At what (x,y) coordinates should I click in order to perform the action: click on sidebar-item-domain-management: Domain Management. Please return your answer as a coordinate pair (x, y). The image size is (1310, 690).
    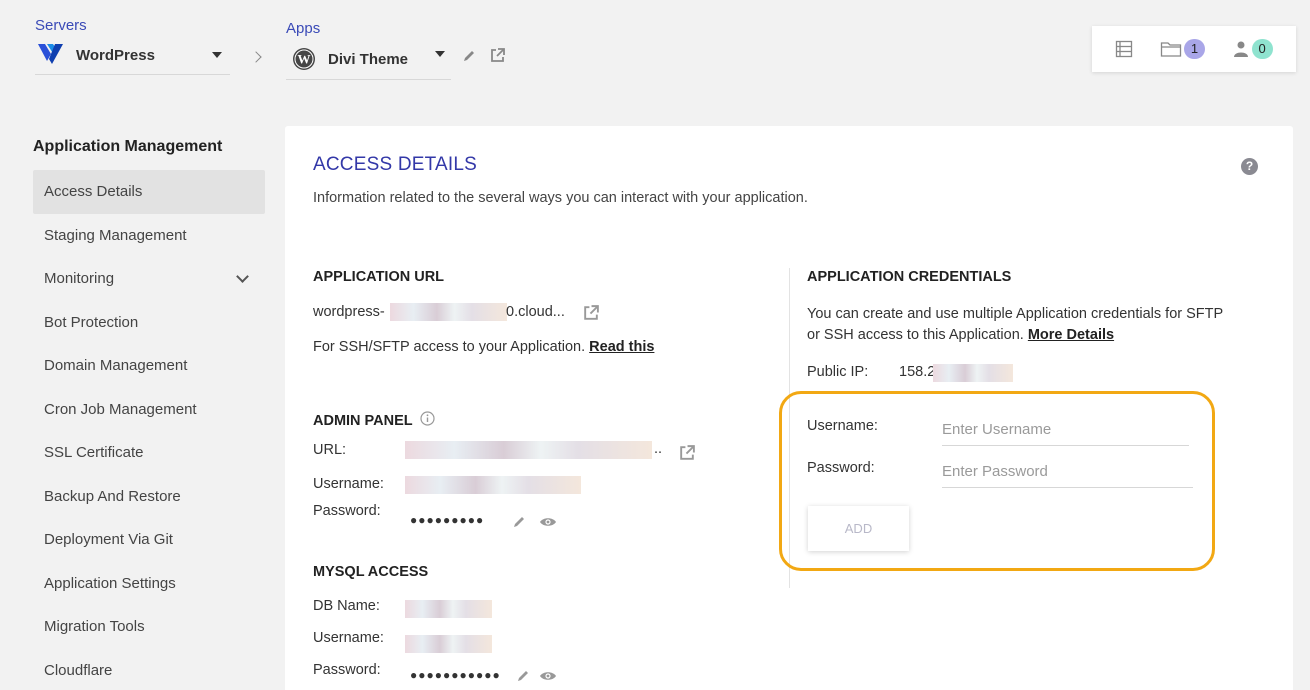
    Looking at the image, I should click on (149, 366).